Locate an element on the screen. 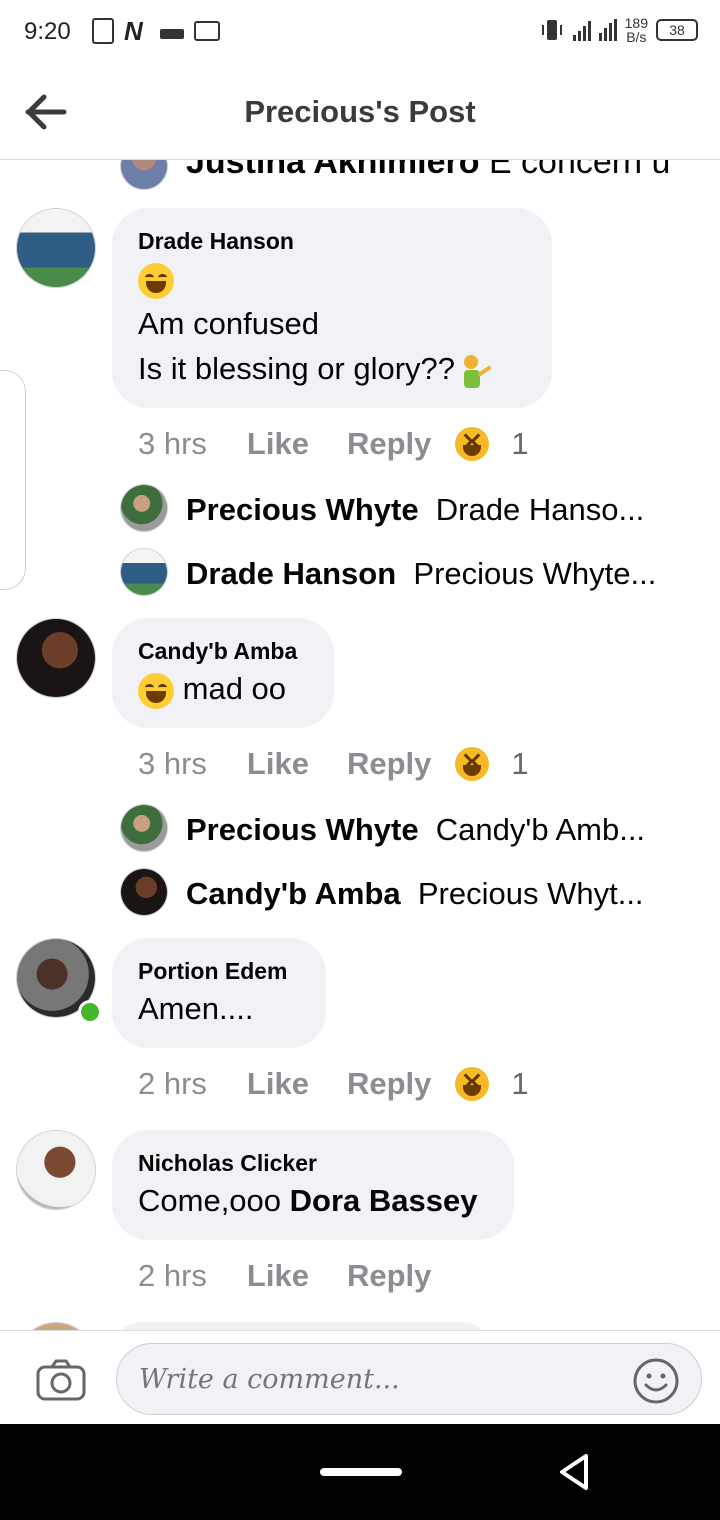  signal-icon is located at coordinates (581, 30).